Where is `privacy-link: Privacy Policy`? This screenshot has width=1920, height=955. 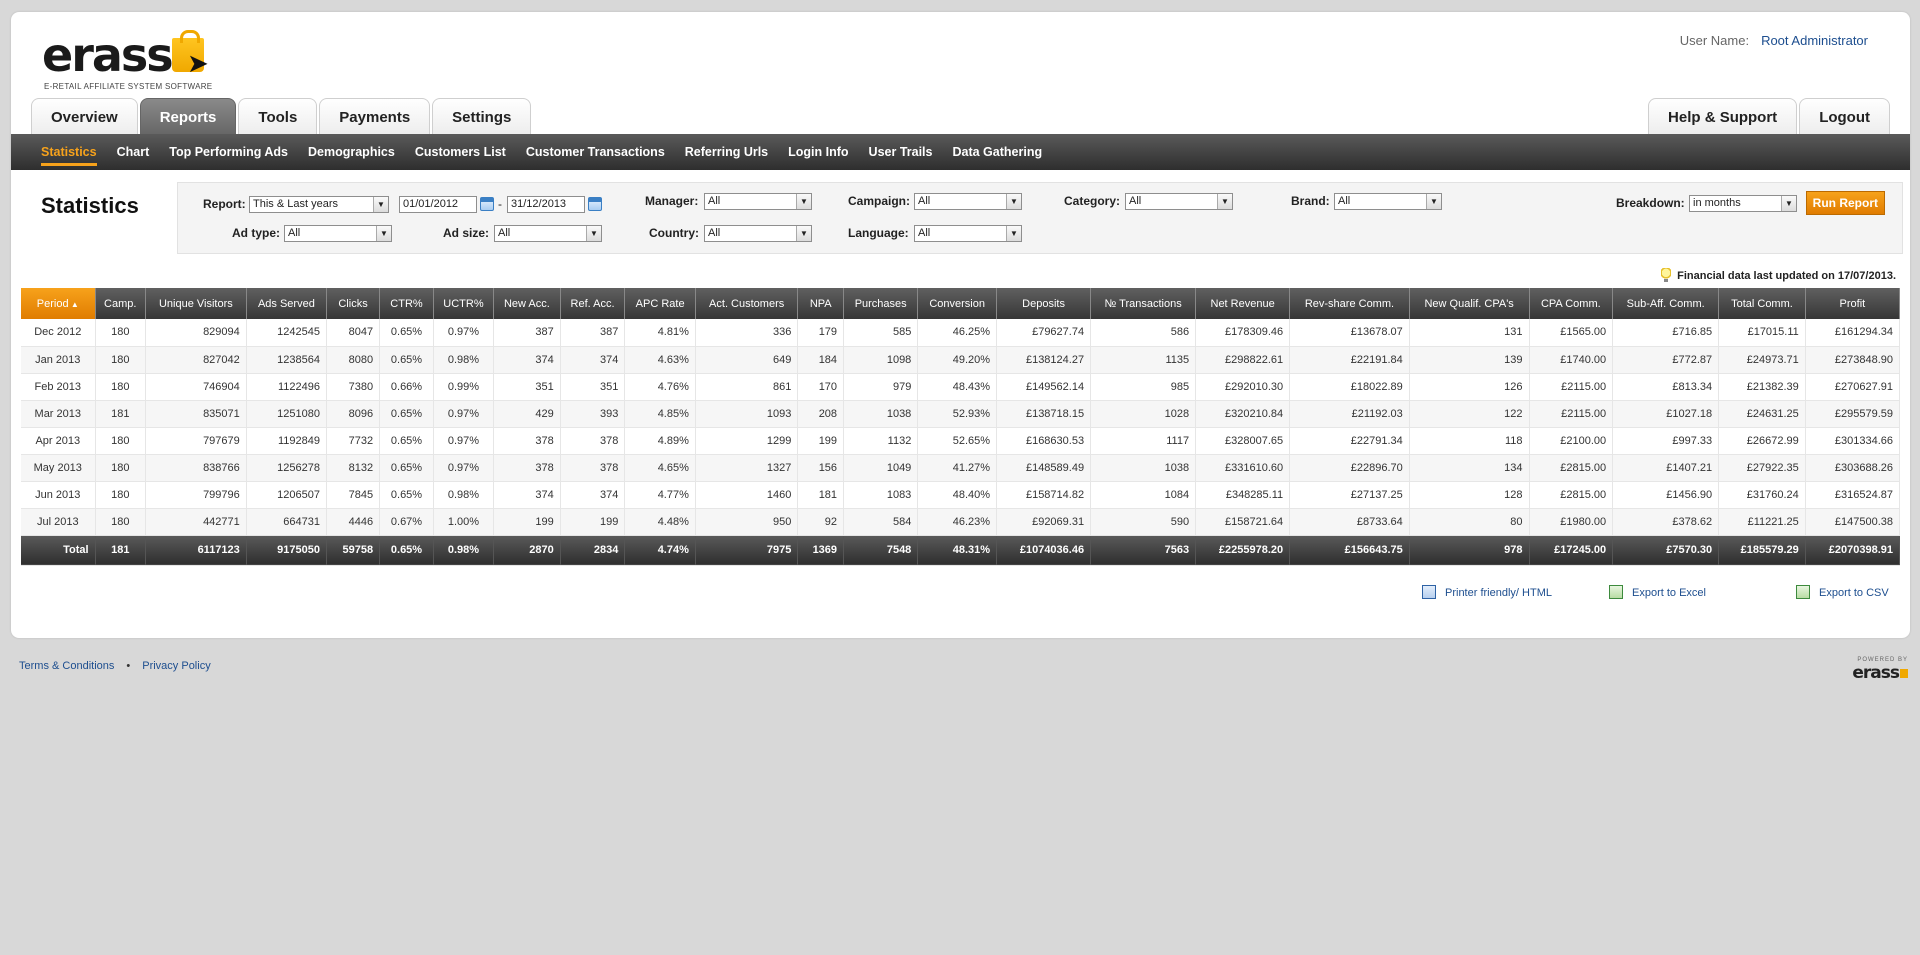
privacy-link: Privacy Policy is located at coordinates (176, 666).